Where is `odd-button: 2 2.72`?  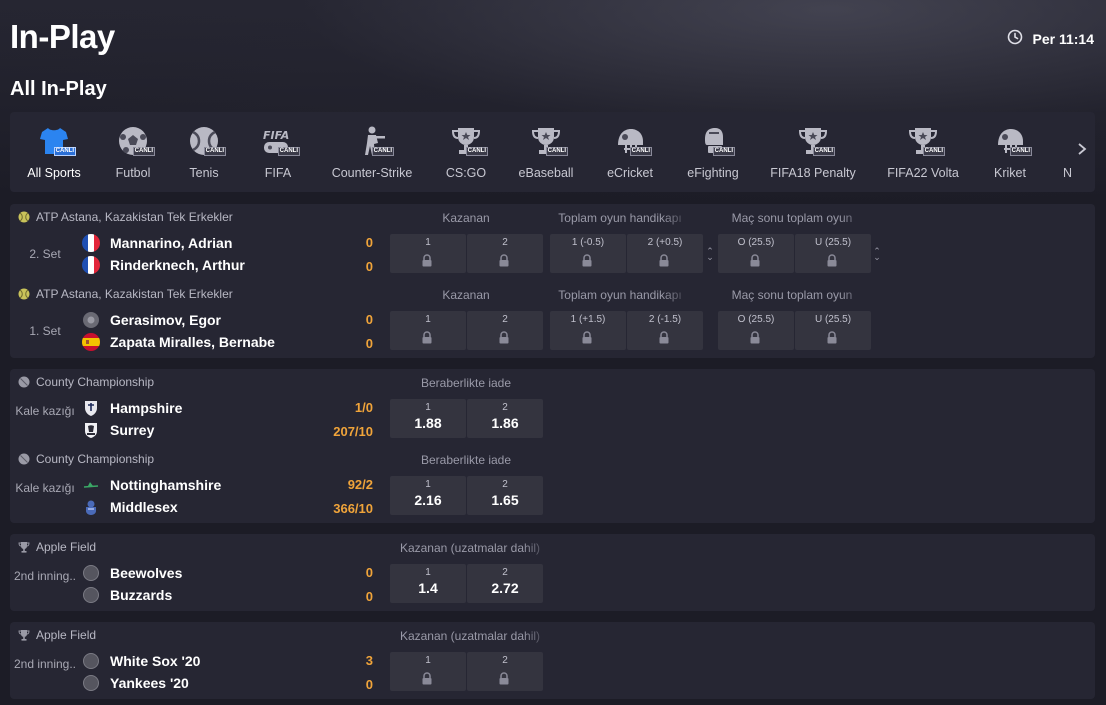 odd-button: 2 2.72 is located at coordinates (505, 583).